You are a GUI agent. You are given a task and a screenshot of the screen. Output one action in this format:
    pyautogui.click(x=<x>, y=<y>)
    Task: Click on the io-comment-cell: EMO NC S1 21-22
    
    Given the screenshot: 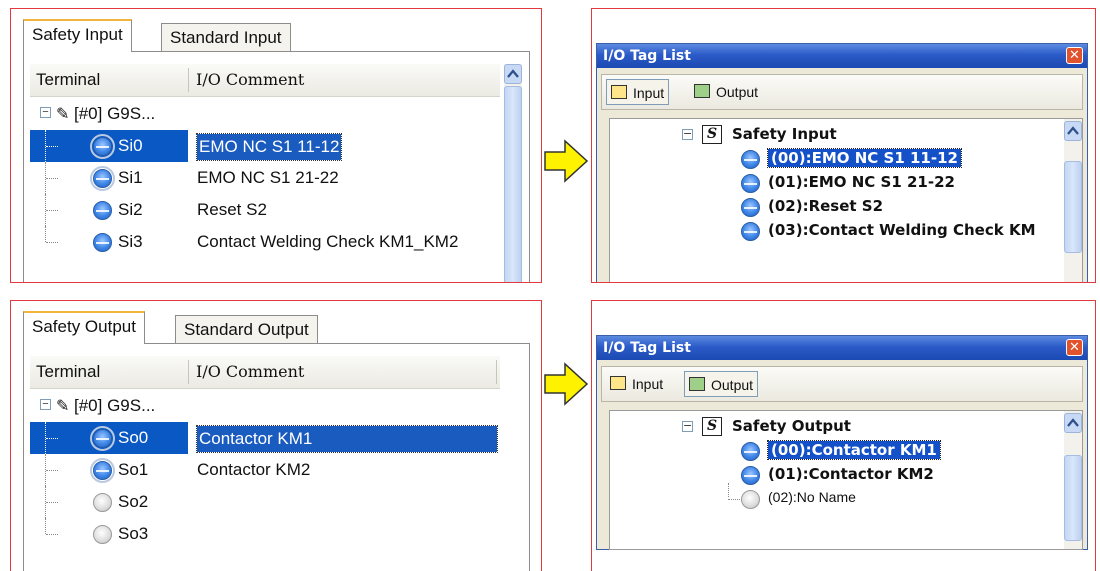 What is the action you would take?
    pyautogui.click(x=268, y=178)
    